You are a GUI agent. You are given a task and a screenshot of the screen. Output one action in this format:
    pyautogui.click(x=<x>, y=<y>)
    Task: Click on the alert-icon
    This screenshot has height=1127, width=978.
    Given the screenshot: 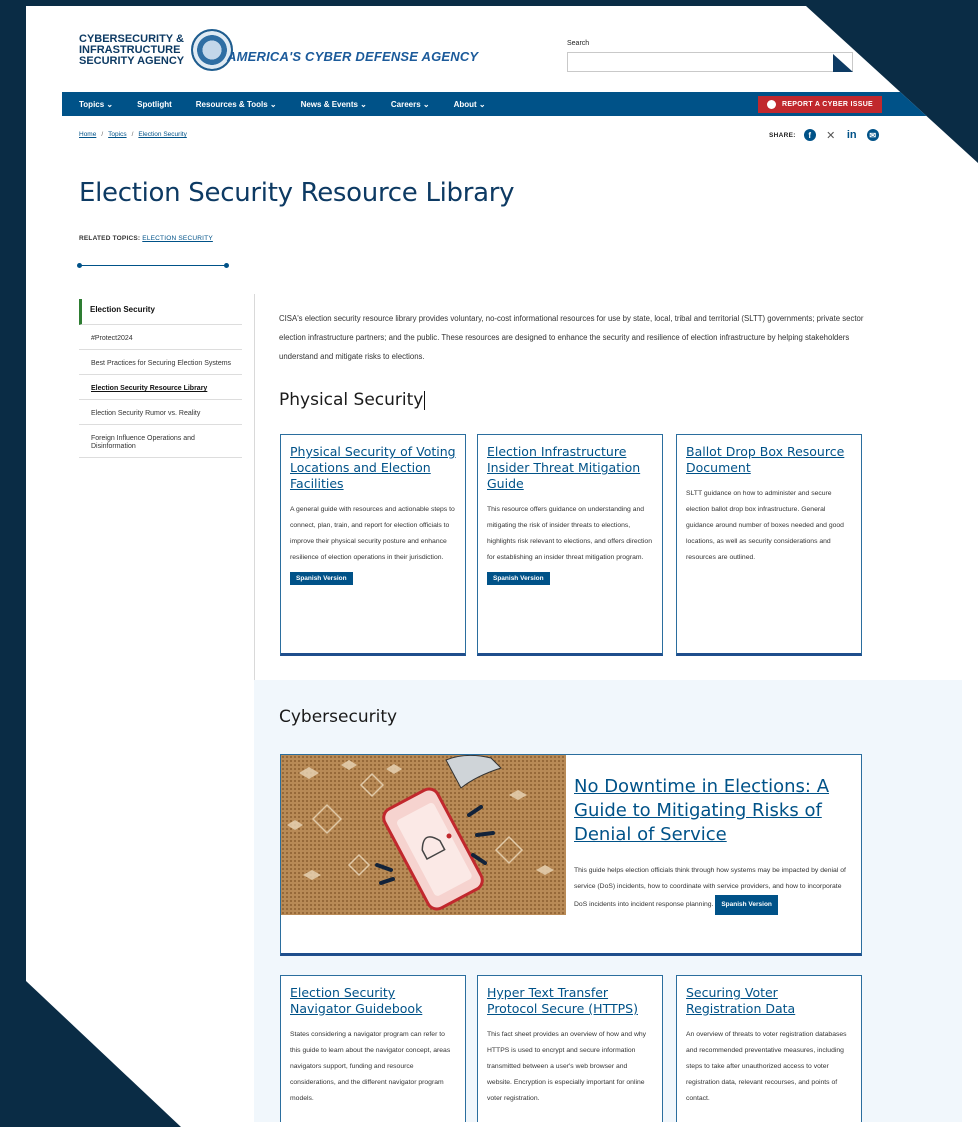 What is the action you would take?
    pyautogui.click(x=771, y=104)
    